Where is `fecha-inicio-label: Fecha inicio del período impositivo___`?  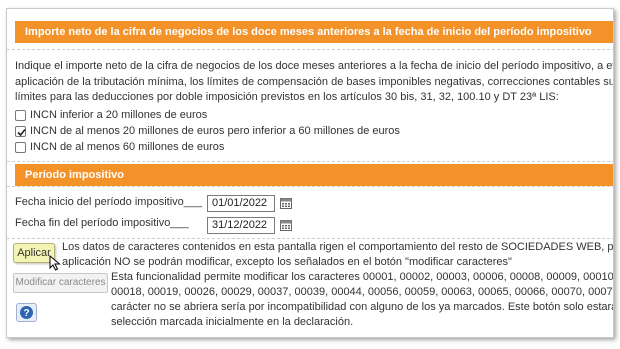 fecha-inicio-label: Fecha inicio del período impositivo___ is located at coordinates (109, 202).